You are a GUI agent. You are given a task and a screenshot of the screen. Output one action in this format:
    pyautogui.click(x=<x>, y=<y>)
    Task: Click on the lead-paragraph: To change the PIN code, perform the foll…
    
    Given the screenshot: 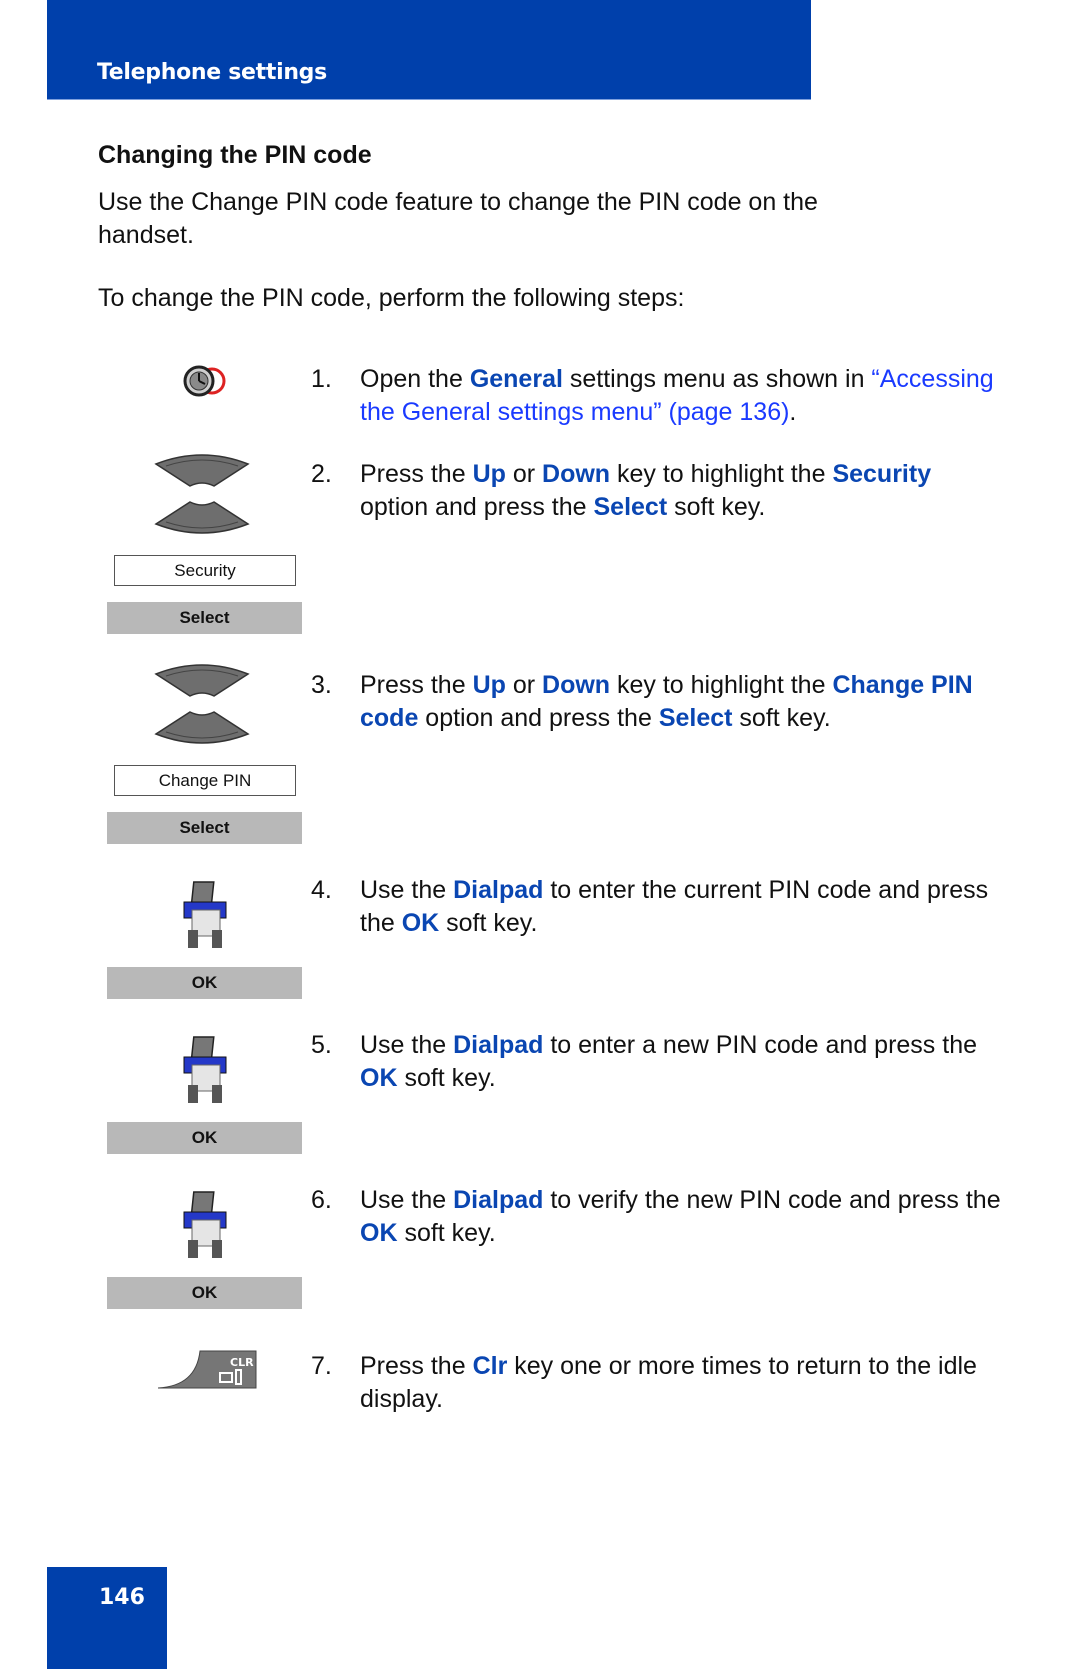 What is the action you would take?
    pyautogui.click(x=391, y=298)
    